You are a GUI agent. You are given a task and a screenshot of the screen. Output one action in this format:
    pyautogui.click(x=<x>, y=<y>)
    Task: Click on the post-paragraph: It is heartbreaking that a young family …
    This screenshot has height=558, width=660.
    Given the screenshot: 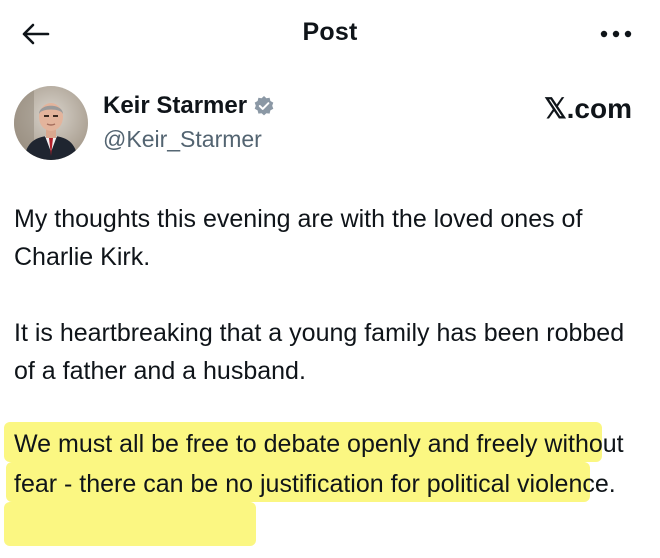 What is the action you would take?
    pyautogui.click(x=319, y=352)
    